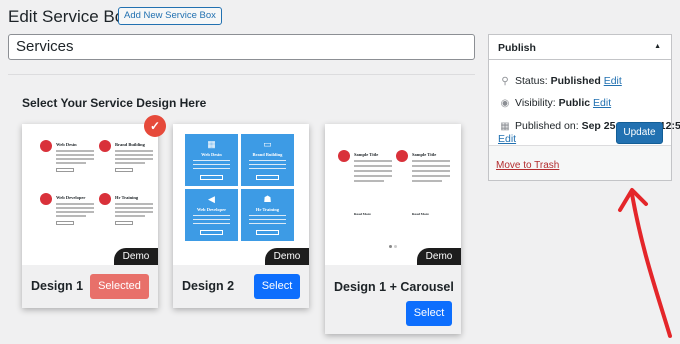  What do you see at coordinates (580, 47) in the screenshot?
I see `publish-panel-header: Publish ▲` at bounding box center [580, 47].